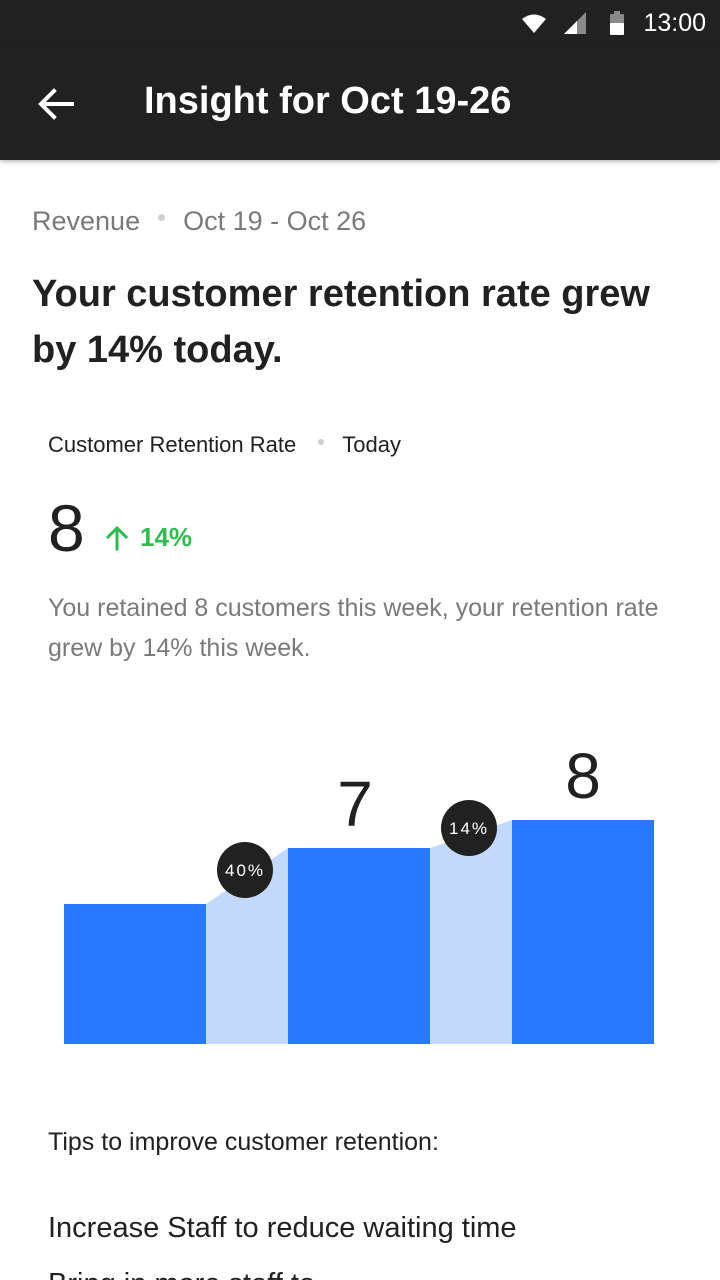 This screenshot has width=720, height=1280. I want to click on app-bar: Insight for Oct 19-26, so click(360, 104).